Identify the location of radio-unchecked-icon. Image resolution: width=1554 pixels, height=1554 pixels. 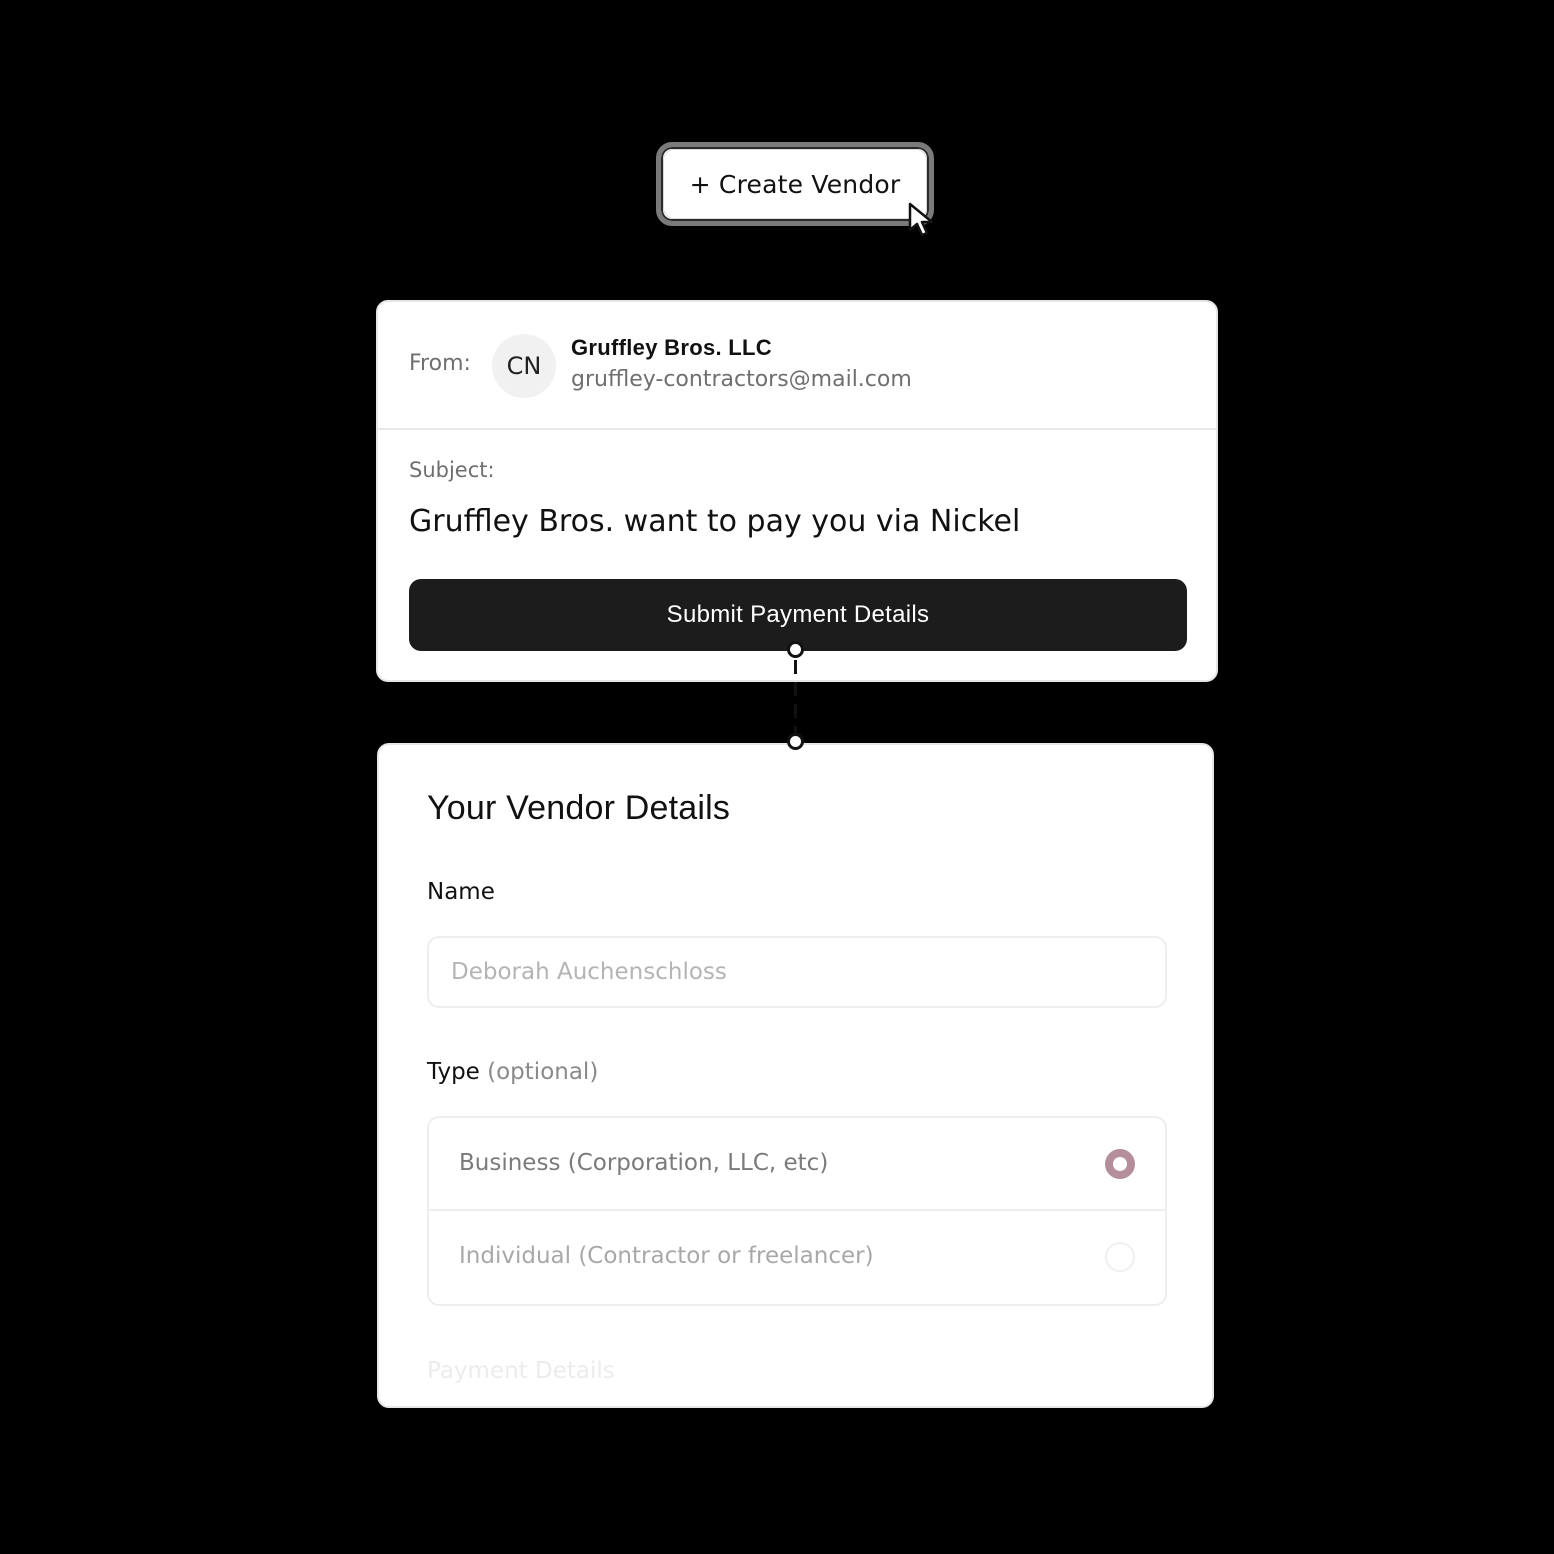
(1120, 1257).